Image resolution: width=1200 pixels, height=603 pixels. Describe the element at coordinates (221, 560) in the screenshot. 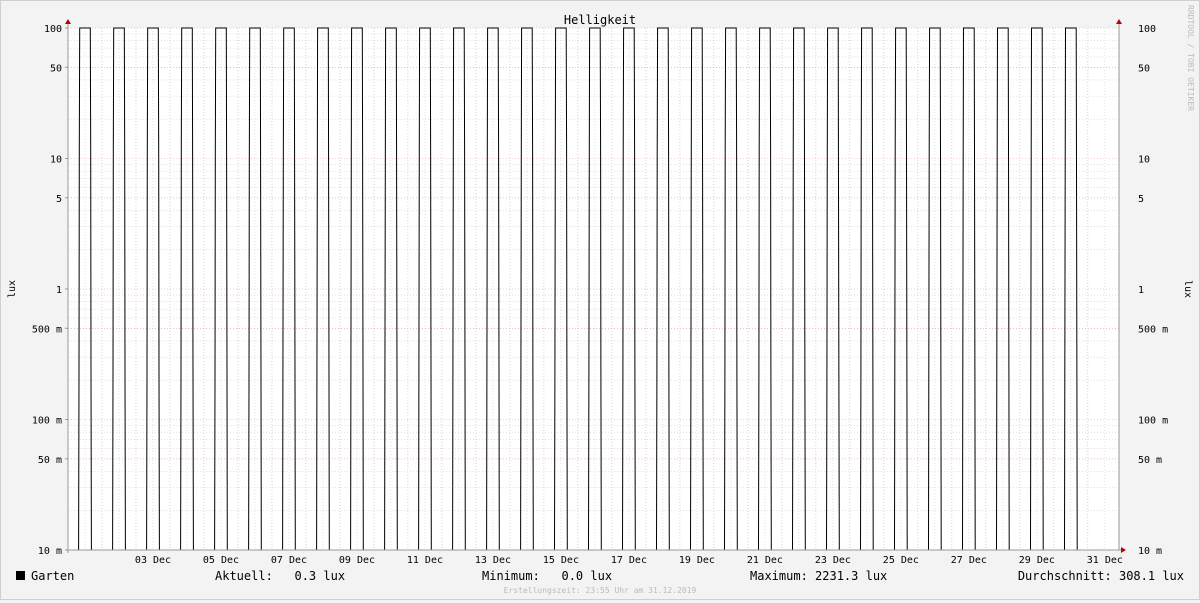

I see `x-tick-label: 05 Dec` at that location.